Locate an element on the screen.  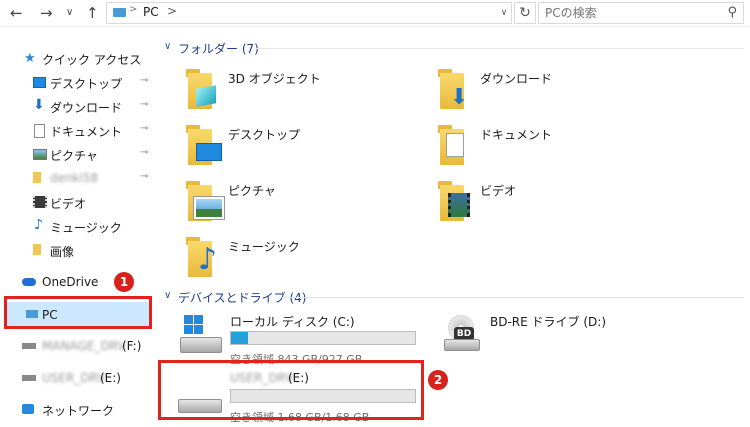
navigation-bar: ← → ∨ ↑ > PC > ∨ ↻ ⚲ is located at coordinates (375, 13).